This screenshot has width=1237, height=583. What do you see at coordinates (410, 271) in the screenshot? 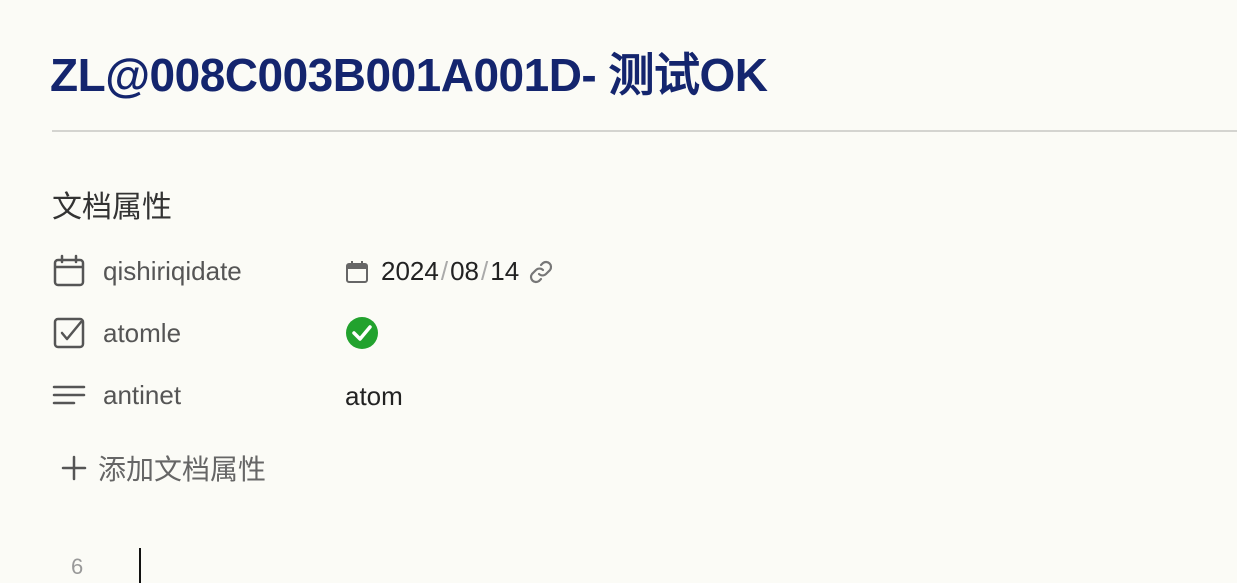
I see `date-year: 2024` at bounding box center [410, 271].